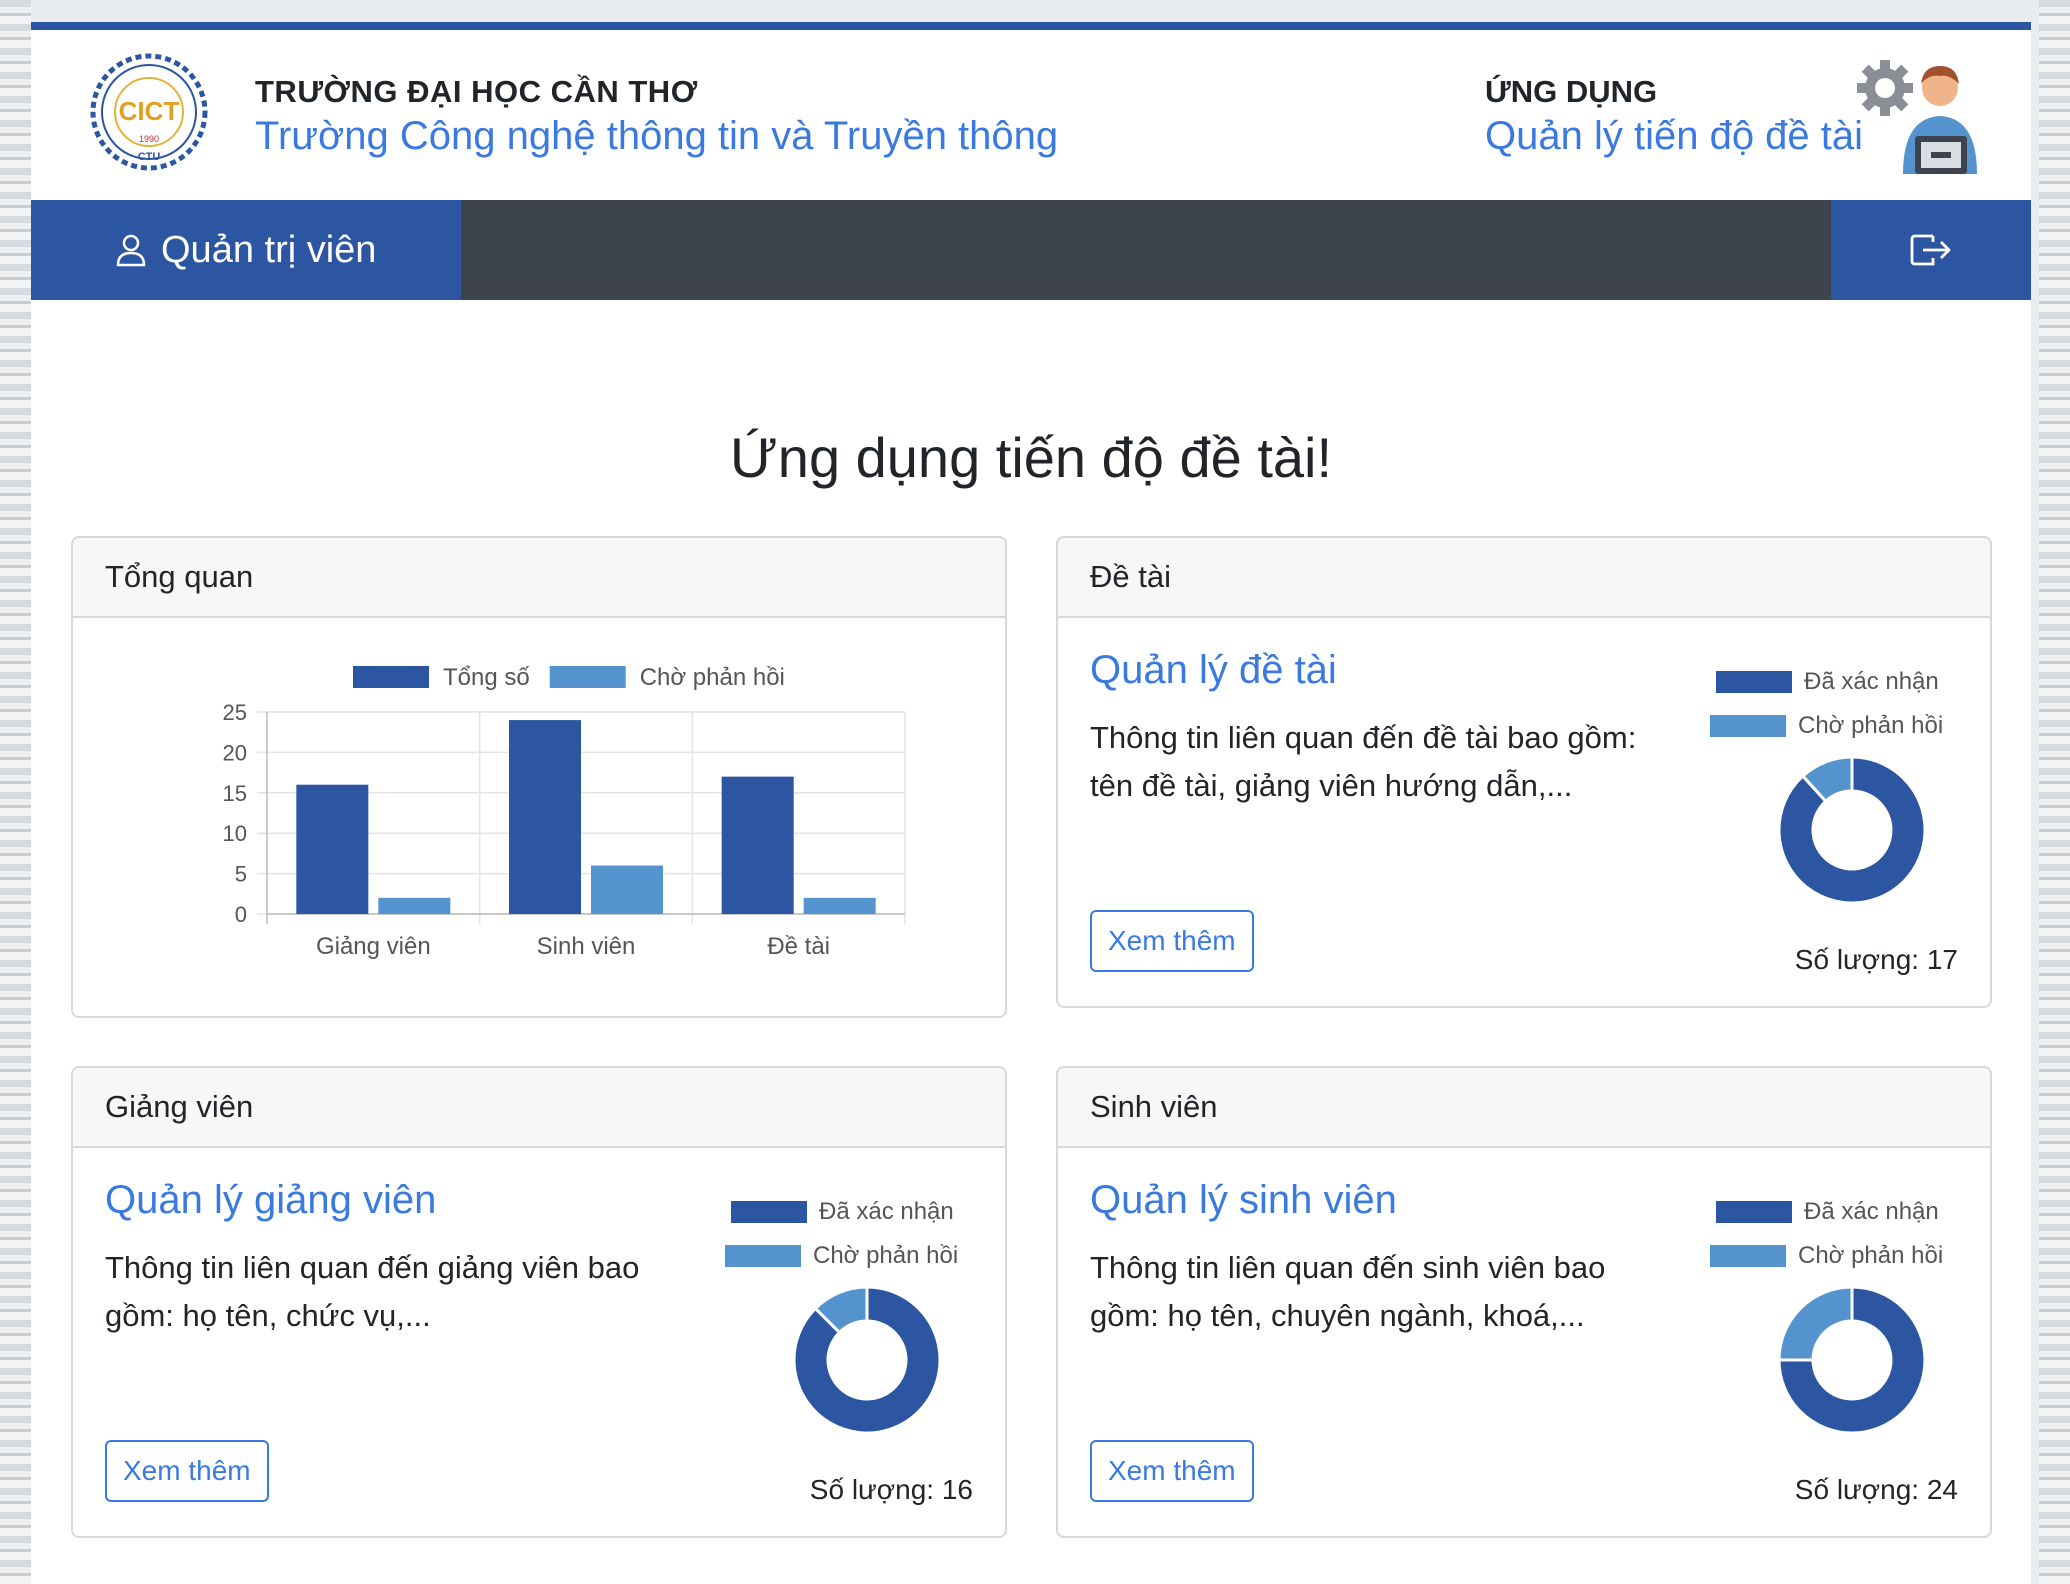  Describe the element at coordinates (476, 91) in the screenshot. I see `university-name: TRƯỜNG ĐẠI HỌC CẦN THƠ` at that location.